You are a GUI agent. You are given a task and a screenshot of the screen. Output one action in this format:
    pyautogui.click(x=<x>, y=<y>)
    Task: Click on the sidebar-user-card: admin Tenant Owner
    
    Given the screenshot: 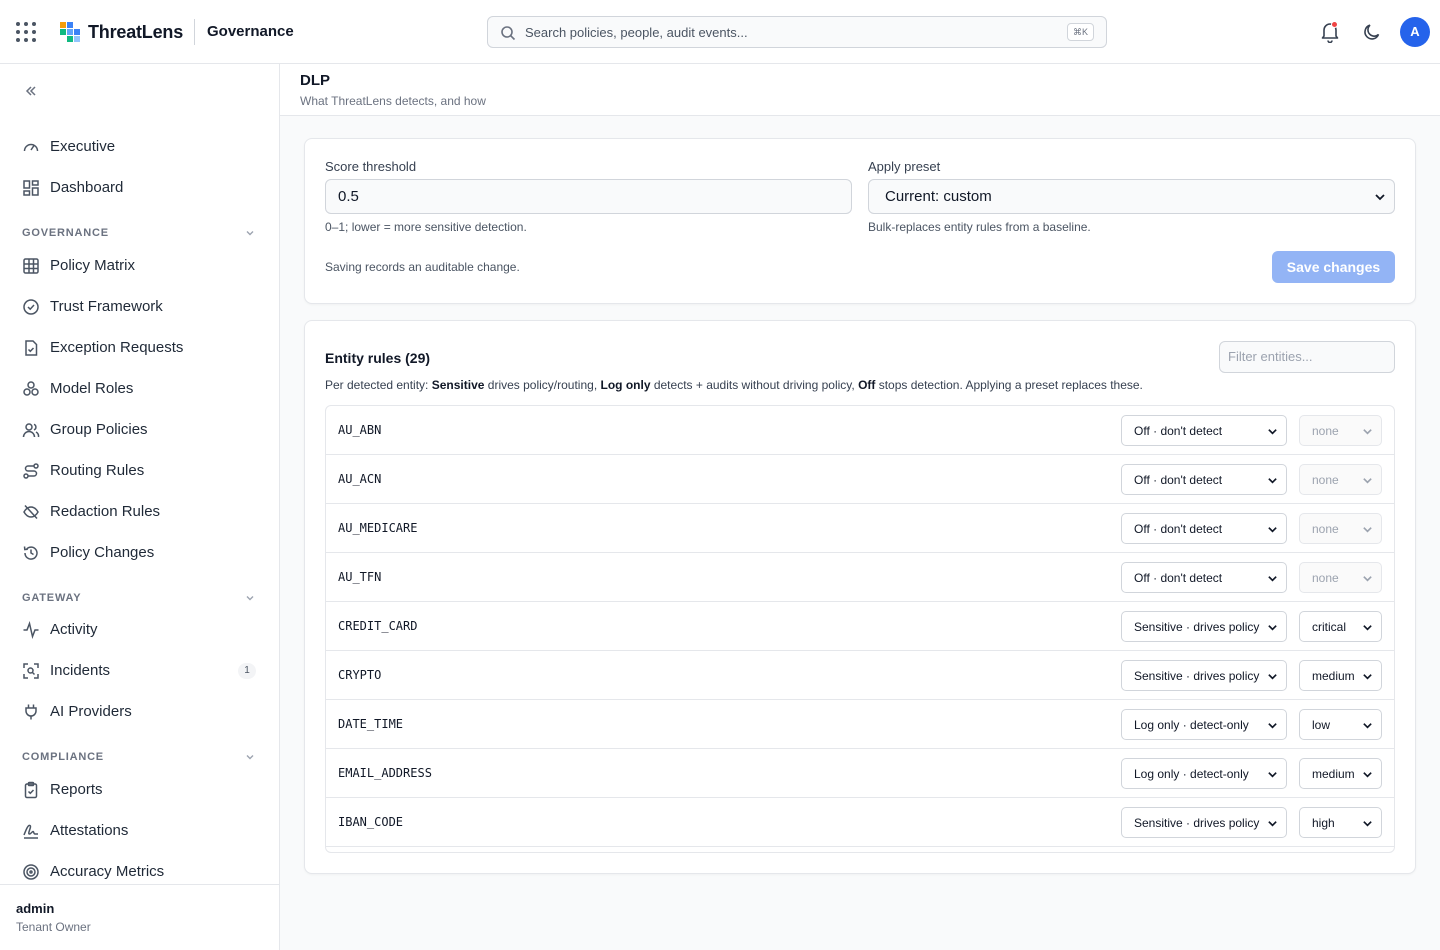 What is the action you would take?
    pyautogui.click(x=139, y=917)
    